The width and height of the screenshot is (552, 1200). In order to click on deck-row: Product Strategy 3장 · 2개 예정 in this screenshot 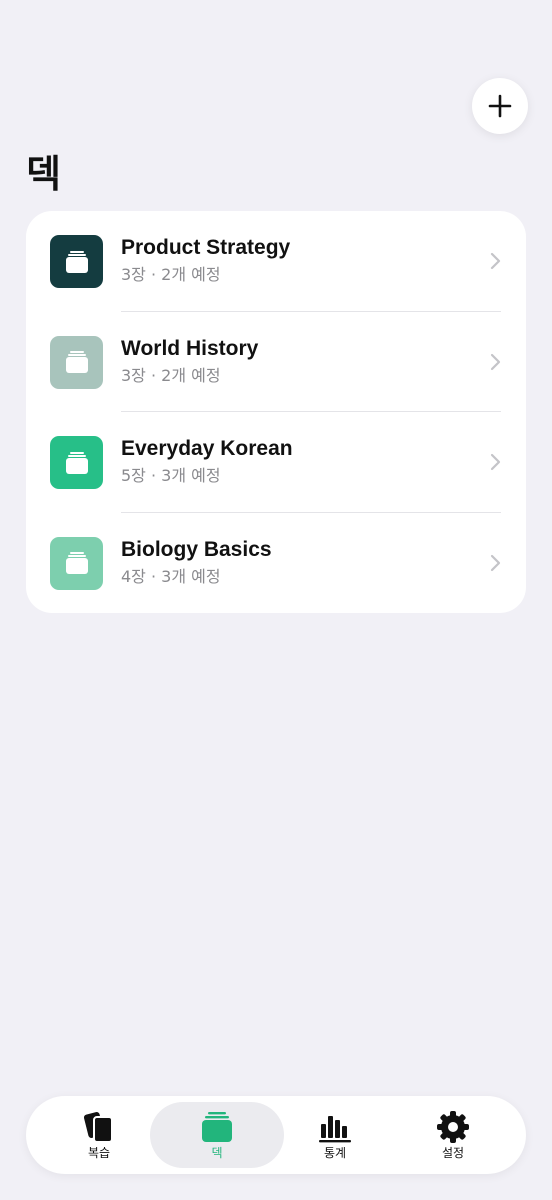, I will do `click(276, 261)`.